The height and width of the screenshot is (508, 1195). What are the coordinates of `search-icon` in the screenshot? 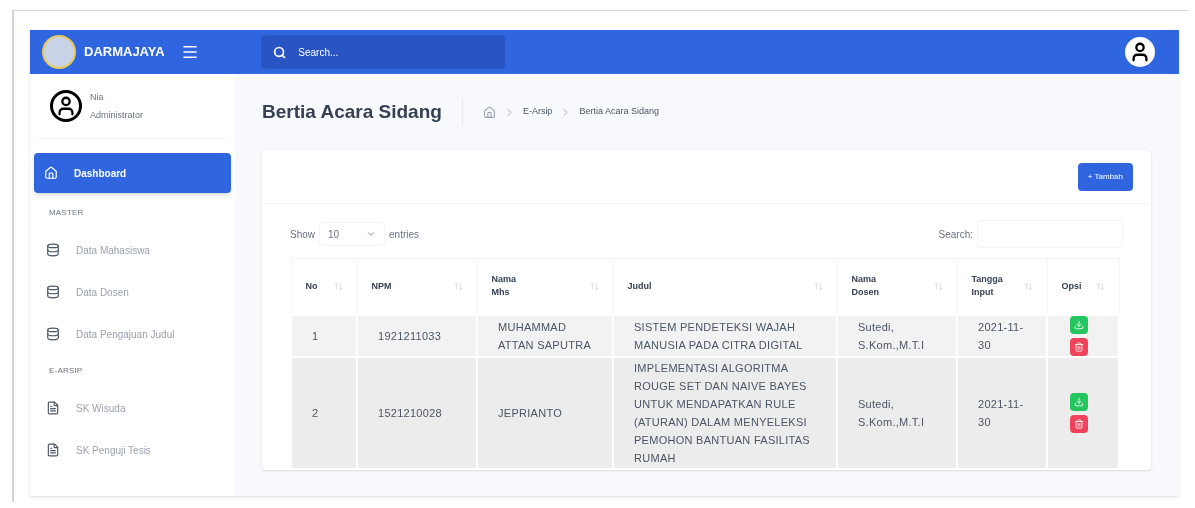 It's located at (280, 52).